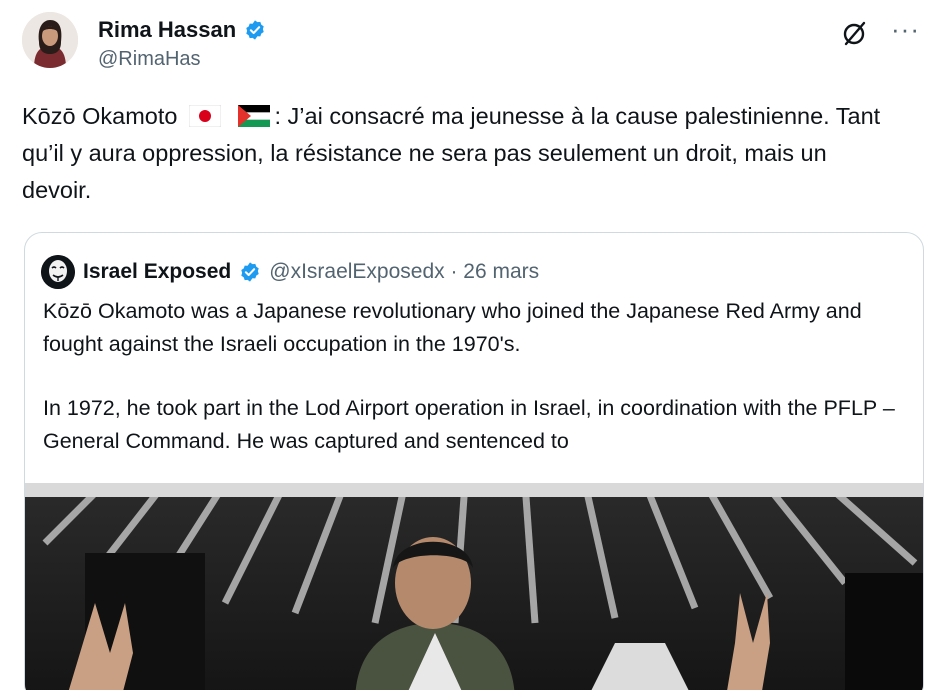 This screenshot has height=690, width=942. I want to click on quoted-handle-date: @xIsraelExposedx · 26 mars, so click(404, 271).